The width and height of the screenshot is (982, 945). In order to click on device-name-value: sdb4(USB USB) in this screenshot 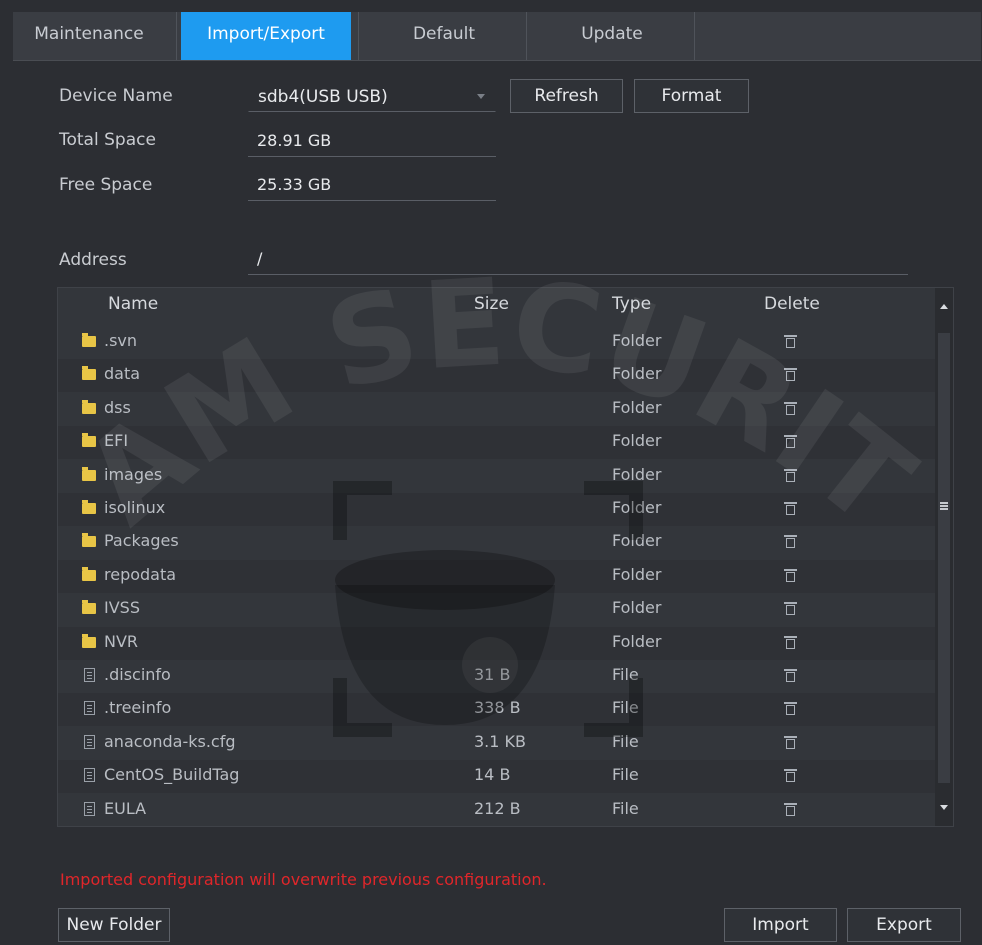, I will do `click(323, 97)`.